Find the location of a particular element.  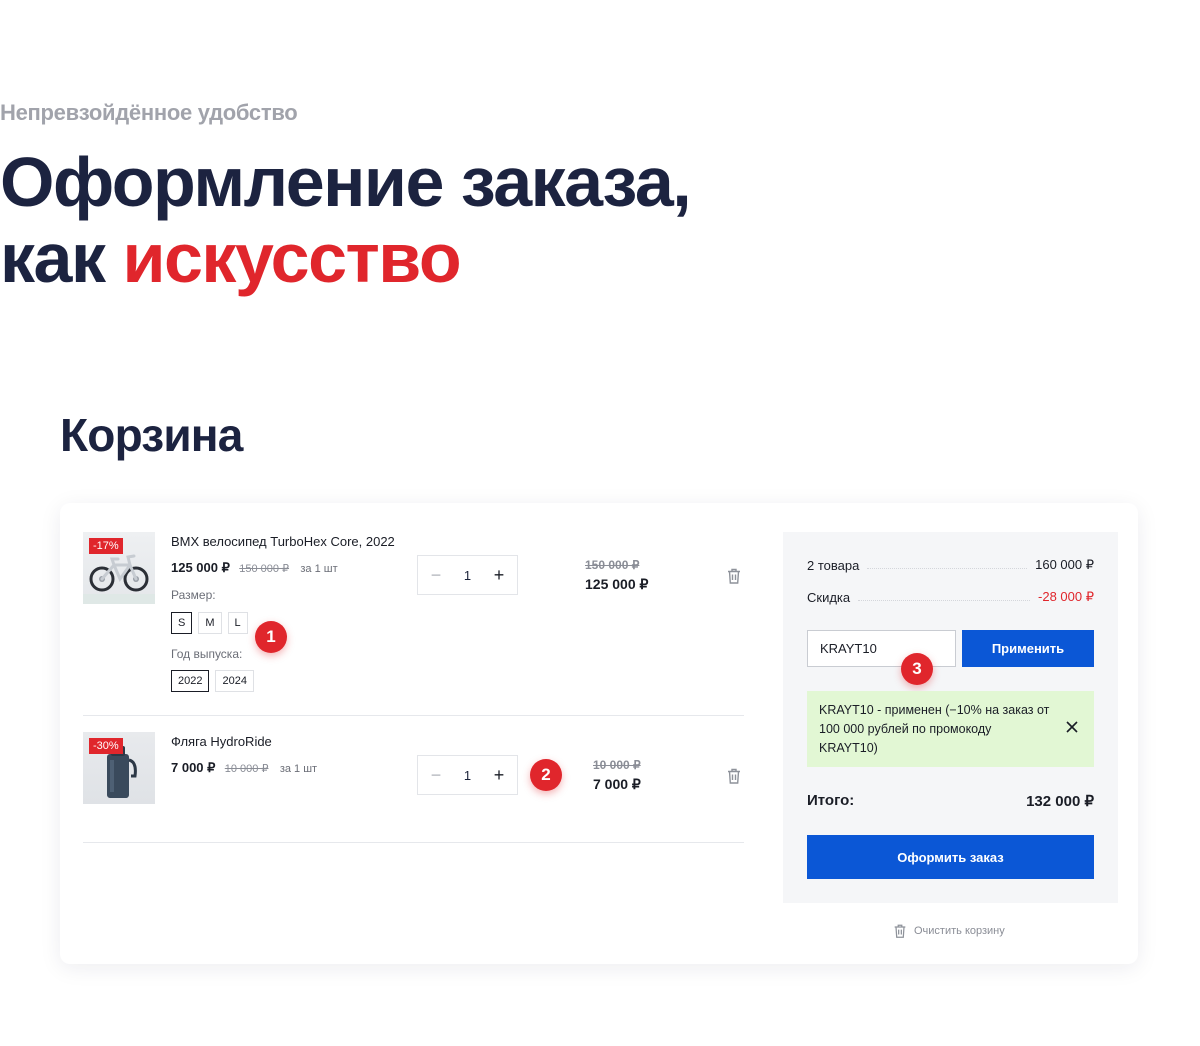

line-sum: 10 000 ₽ 7 000 ₽ is located at coordinates (617, 775).